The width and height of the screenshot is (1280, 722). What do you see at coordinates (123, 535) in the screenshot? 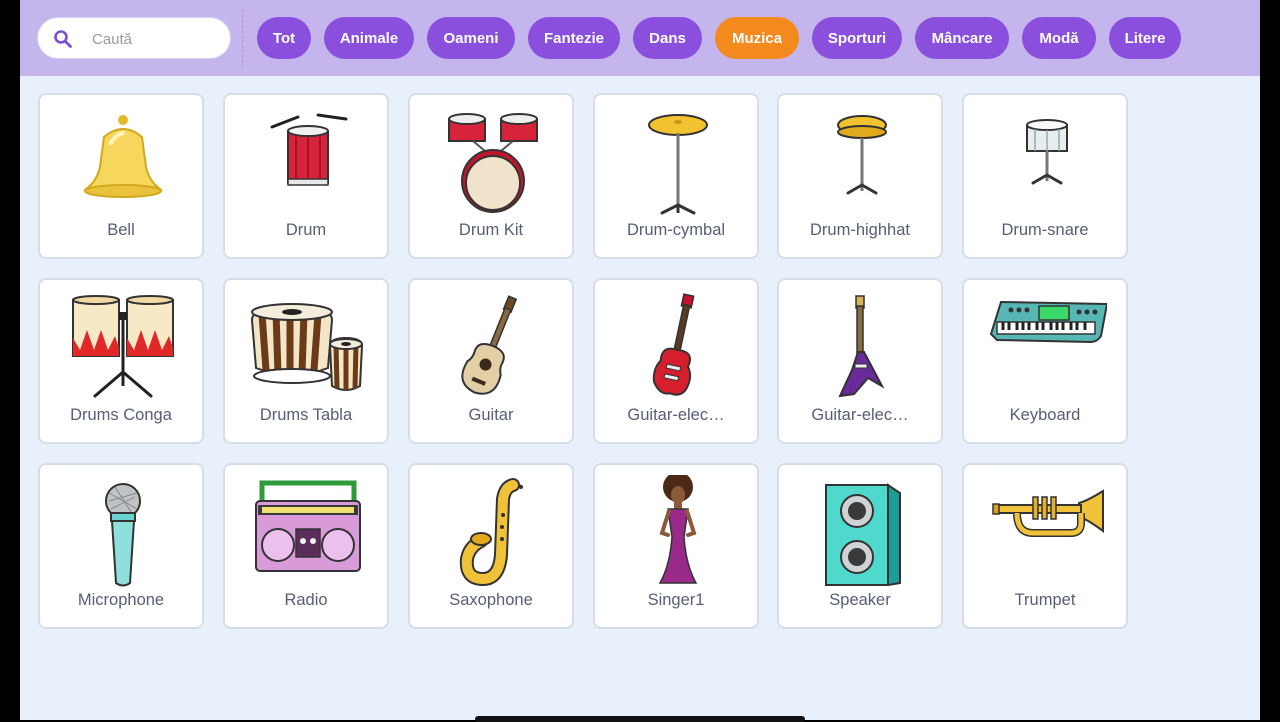
I see `microphone-icon` at bounding box center [123, 535].